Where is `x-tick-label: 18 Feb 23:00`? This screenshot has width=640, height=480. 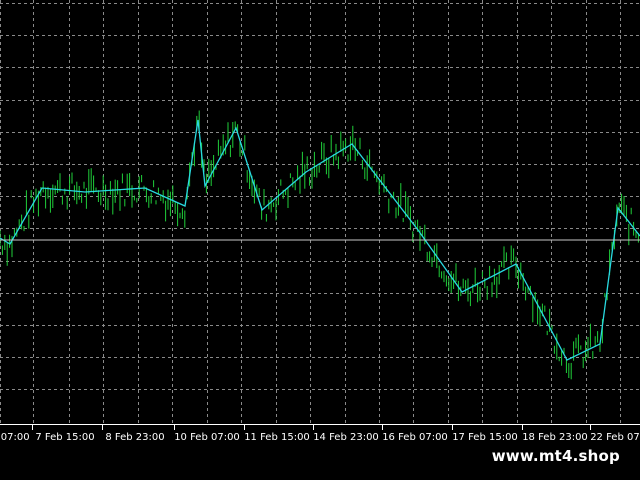
x-tick-label: 18 Feb 23:00 is located at coordinates (555, 437).